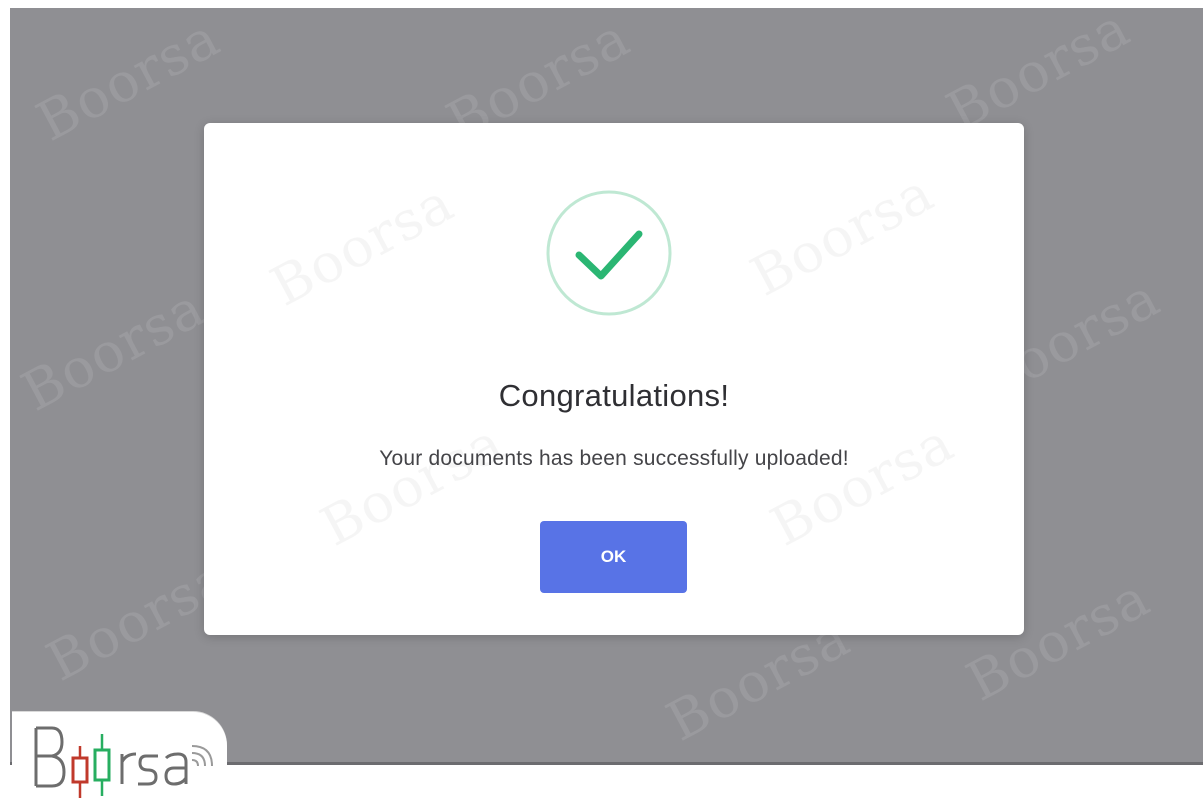 The image size is (1203, 801). I want to click on dialog-title: Congratulations!, so click(614, 395).